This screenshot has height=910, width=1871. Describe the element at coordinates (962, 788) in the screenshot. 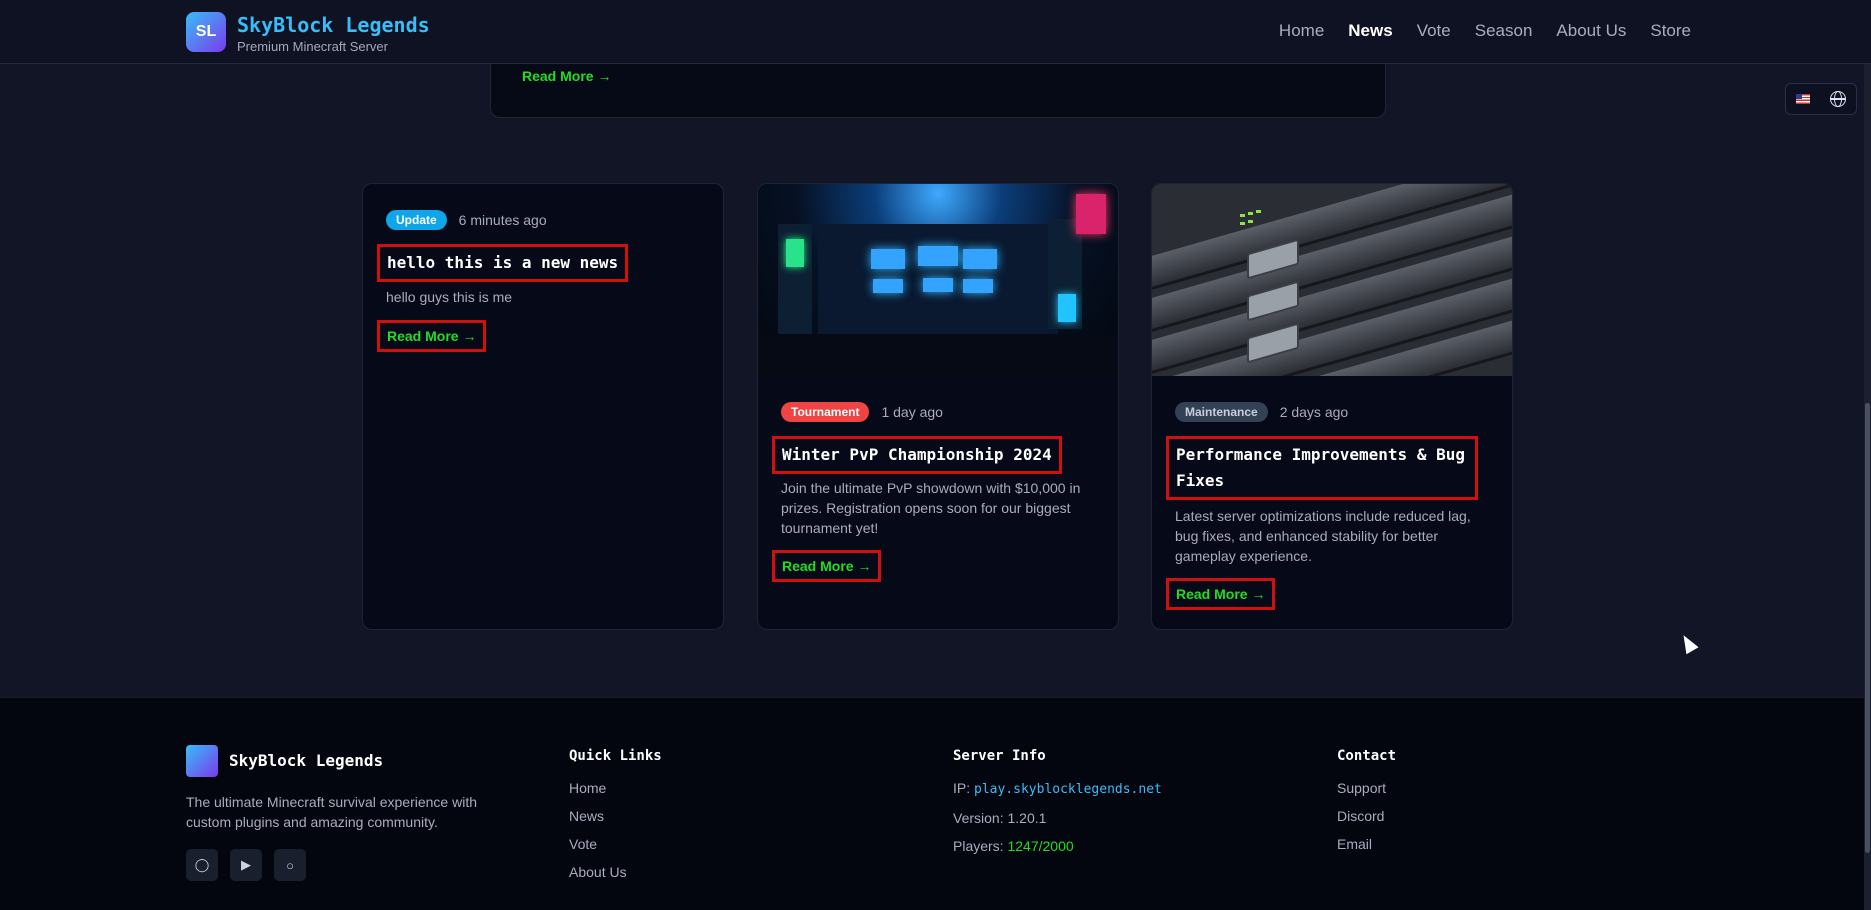

I see `server-ip-label: IP:` at that location.